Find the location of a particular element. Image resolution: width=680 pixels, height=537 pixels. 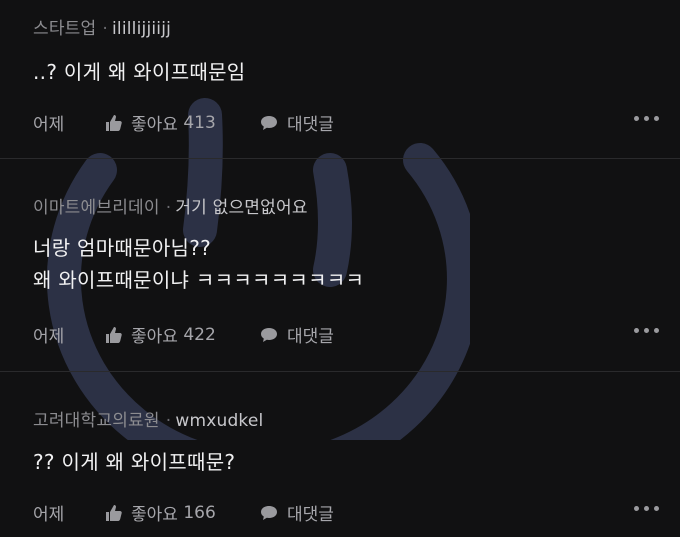

like-button: 좋아요 166 is located at coordinates (160, 512).